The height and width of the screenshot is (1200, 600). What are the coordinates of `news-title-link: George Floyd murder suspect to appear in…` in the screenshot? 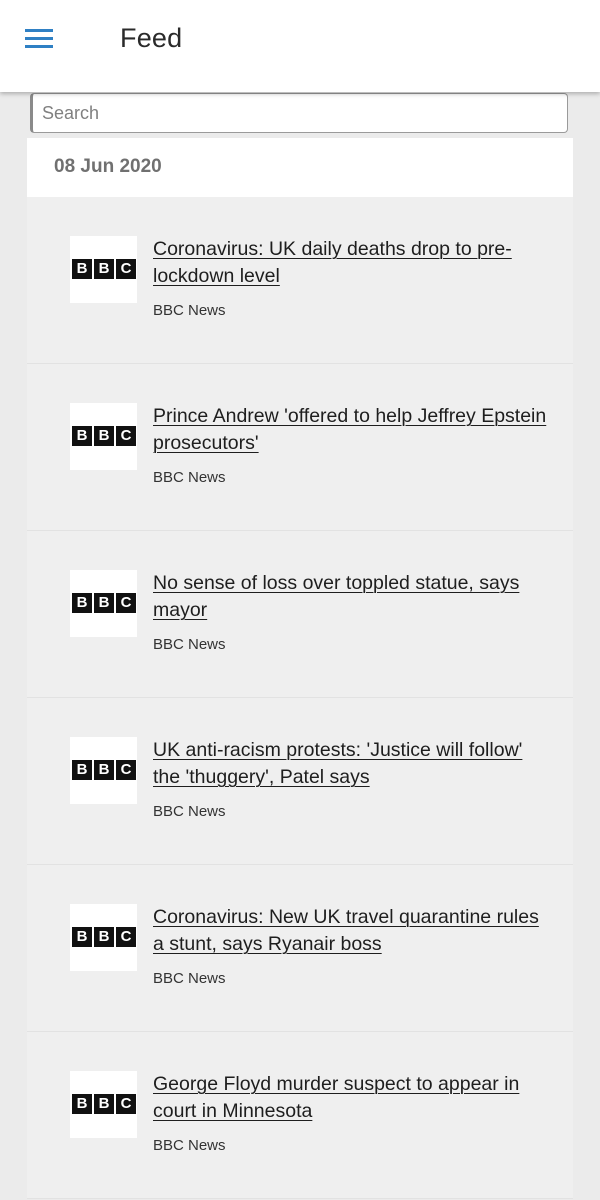 It's located at (353, 1098).